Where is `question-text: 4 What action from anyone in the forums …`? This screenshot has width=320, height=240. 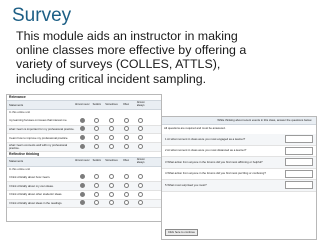
question-text: 4 What action from anyone in the forums … is located at coordinates (215, 173).